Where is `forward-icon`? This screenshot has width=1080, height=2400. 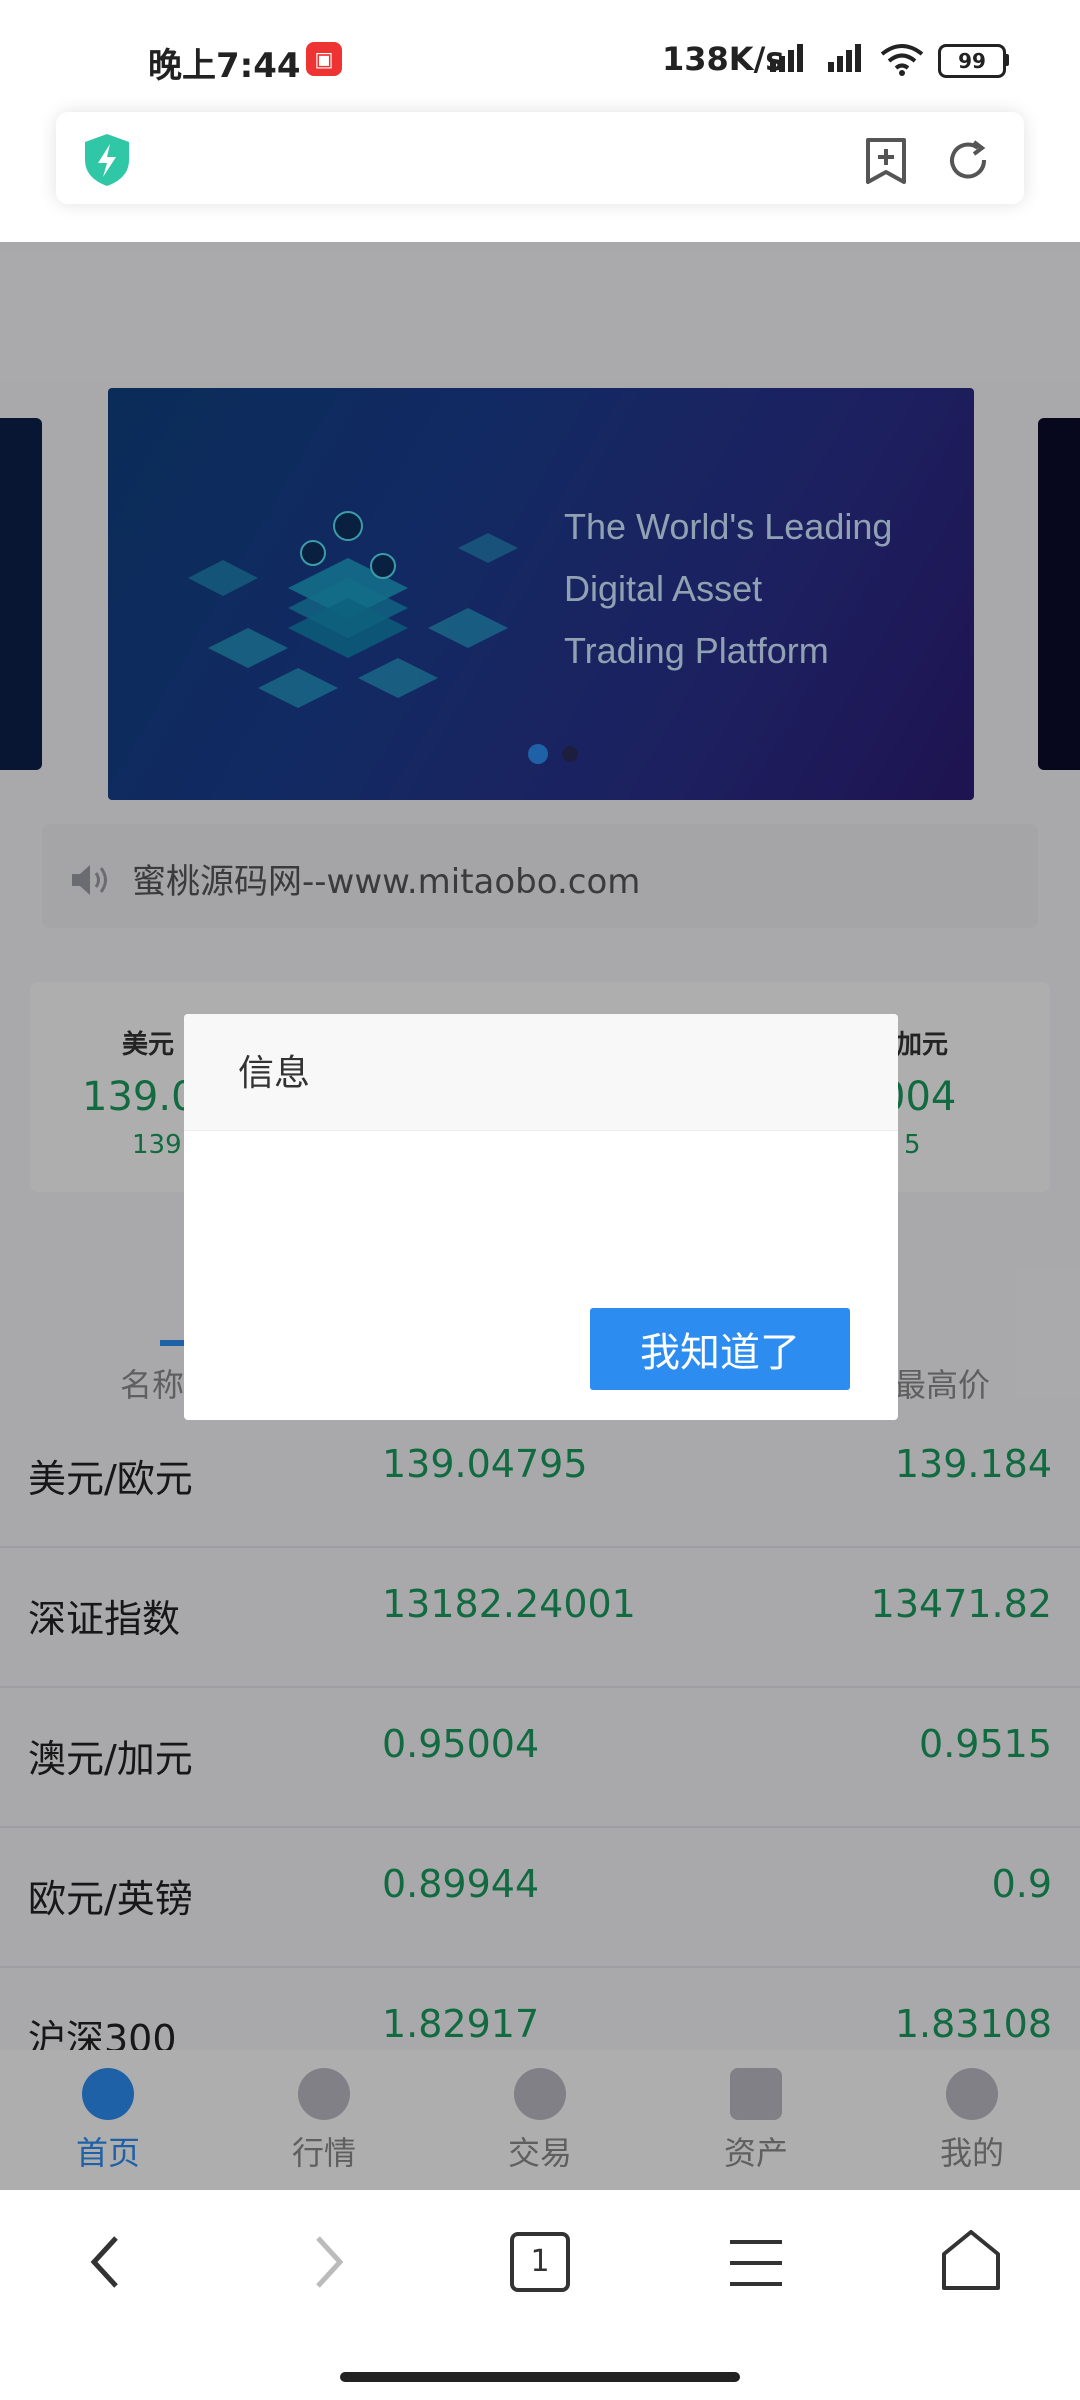
forward-icon is located at coordinates (328, 2262).